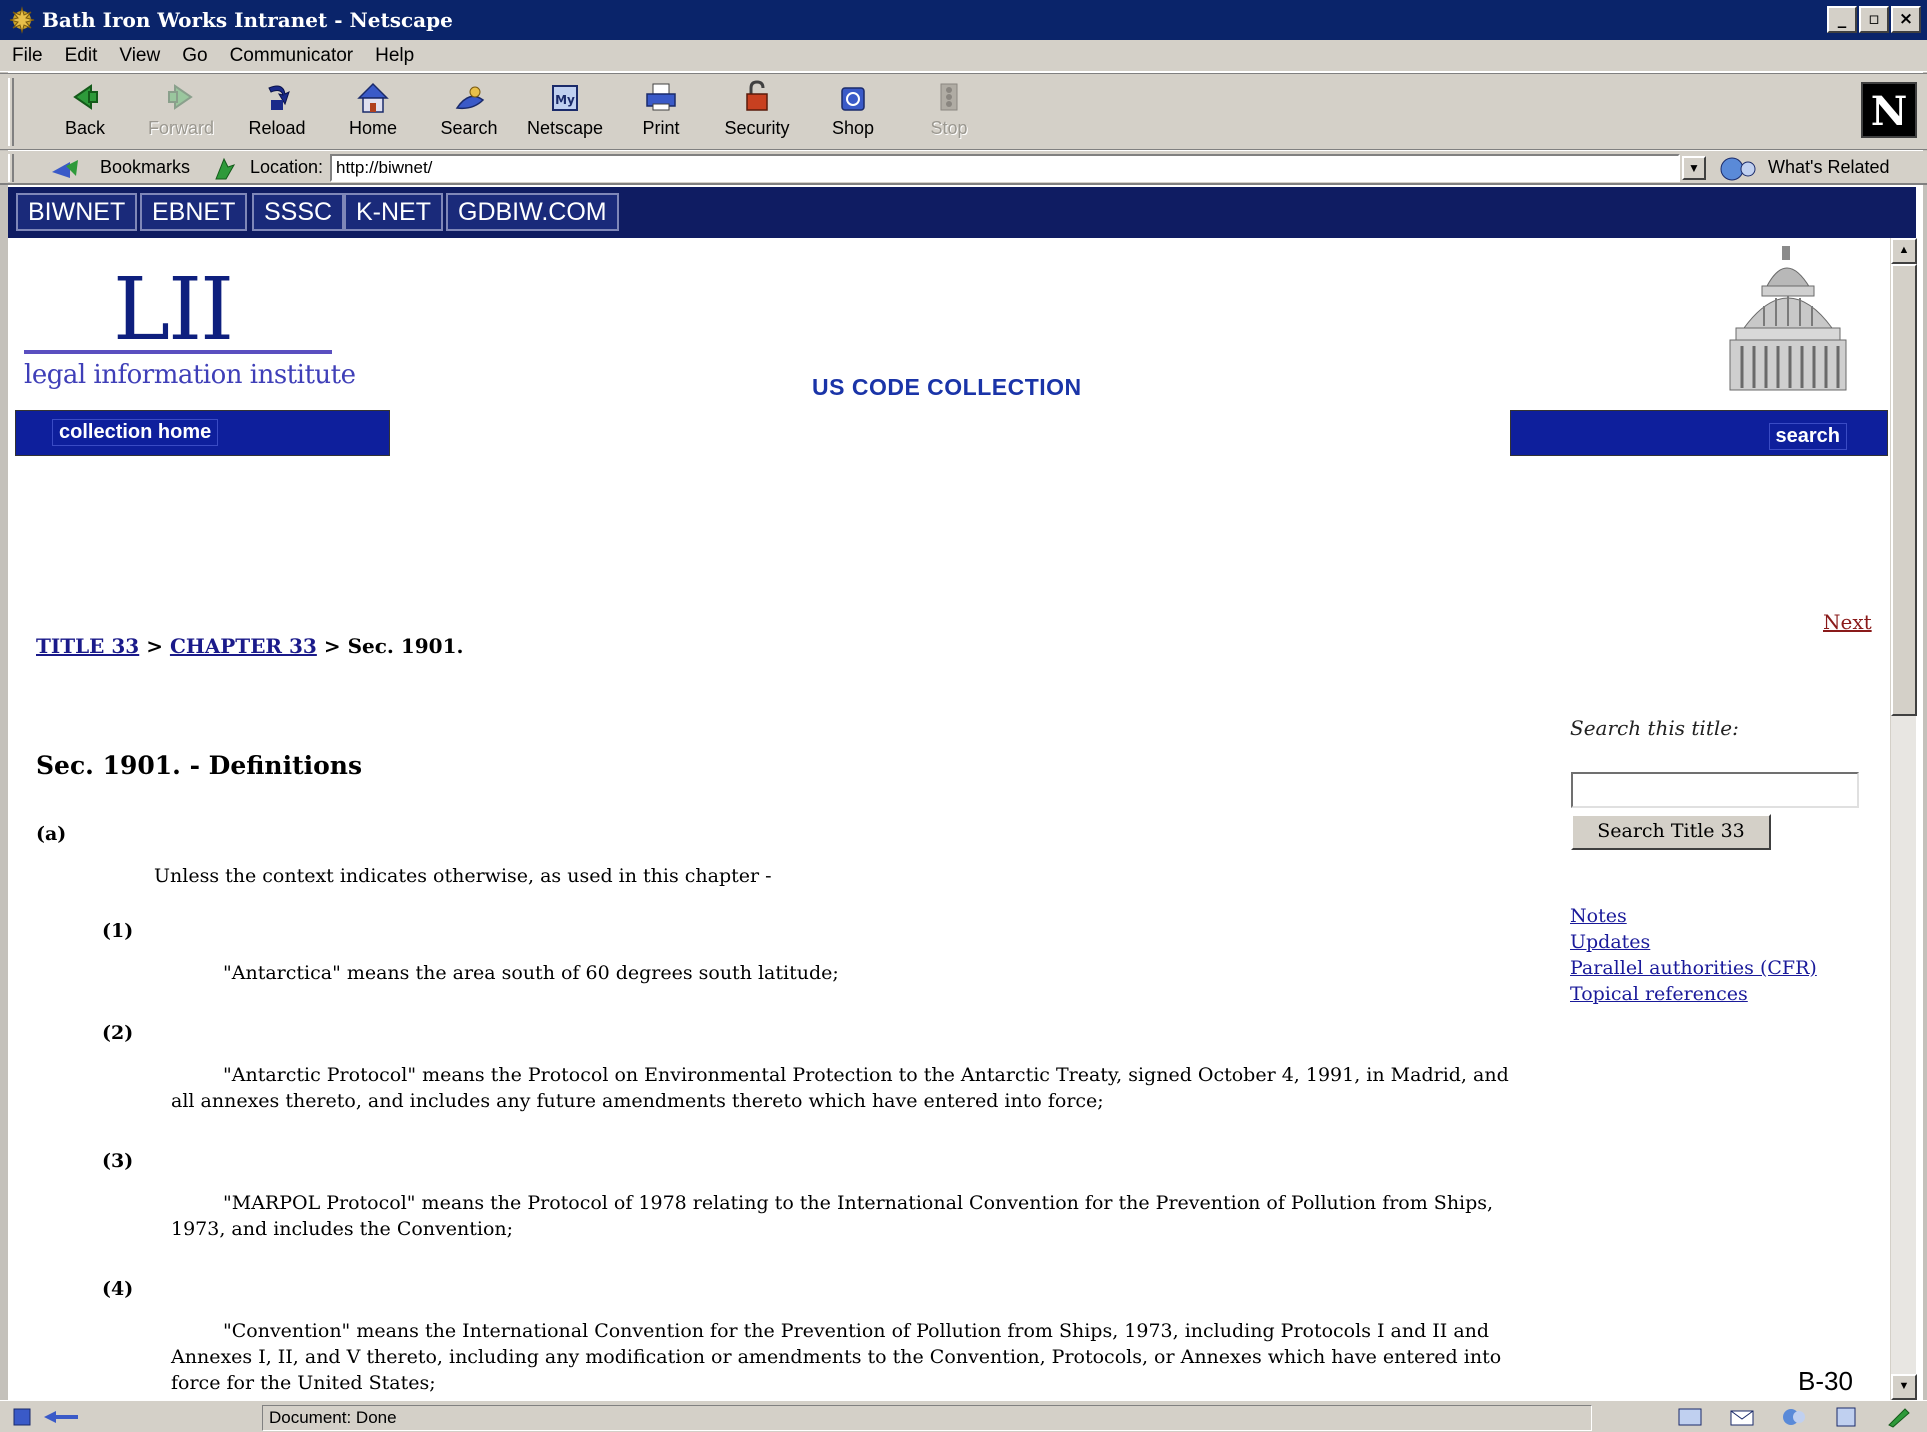 This screenshot has width=1927, height=1432. Describe the element at coordinates (139, 56) in the screenshot. I see `menu-view: View` at that location.